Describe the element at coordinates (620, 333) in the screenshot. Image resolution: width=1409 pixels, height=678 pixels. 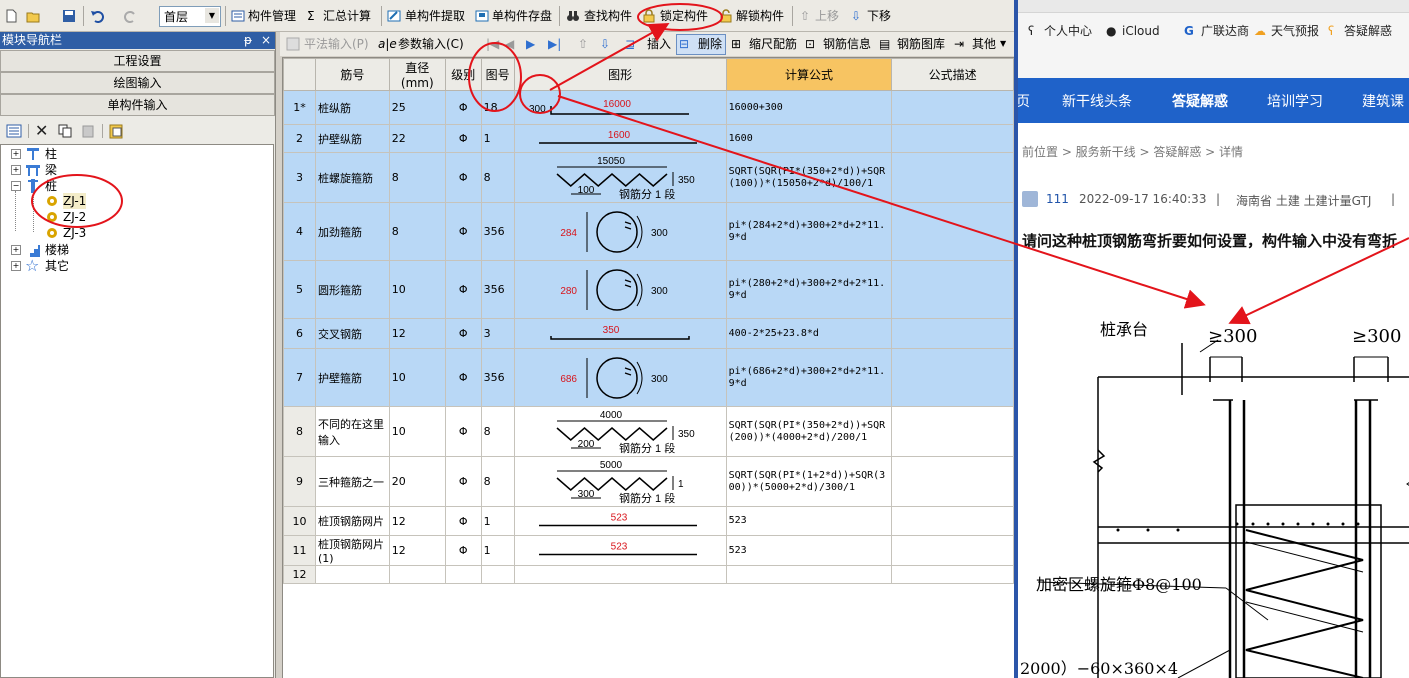
I see `cell-shape: 350` at that location.